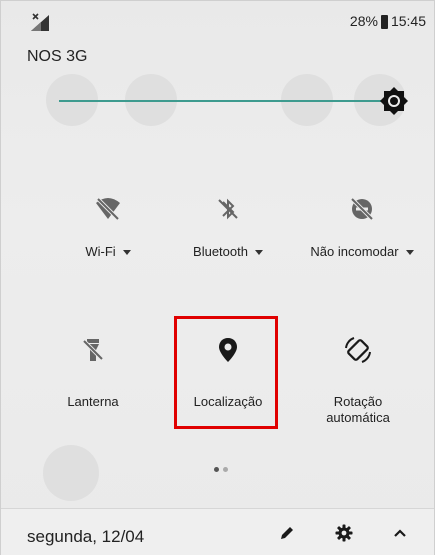  Describe the element at coordinates (358, 401) in the screenshot. I see `tile-label-line1: Rotação` at that location.